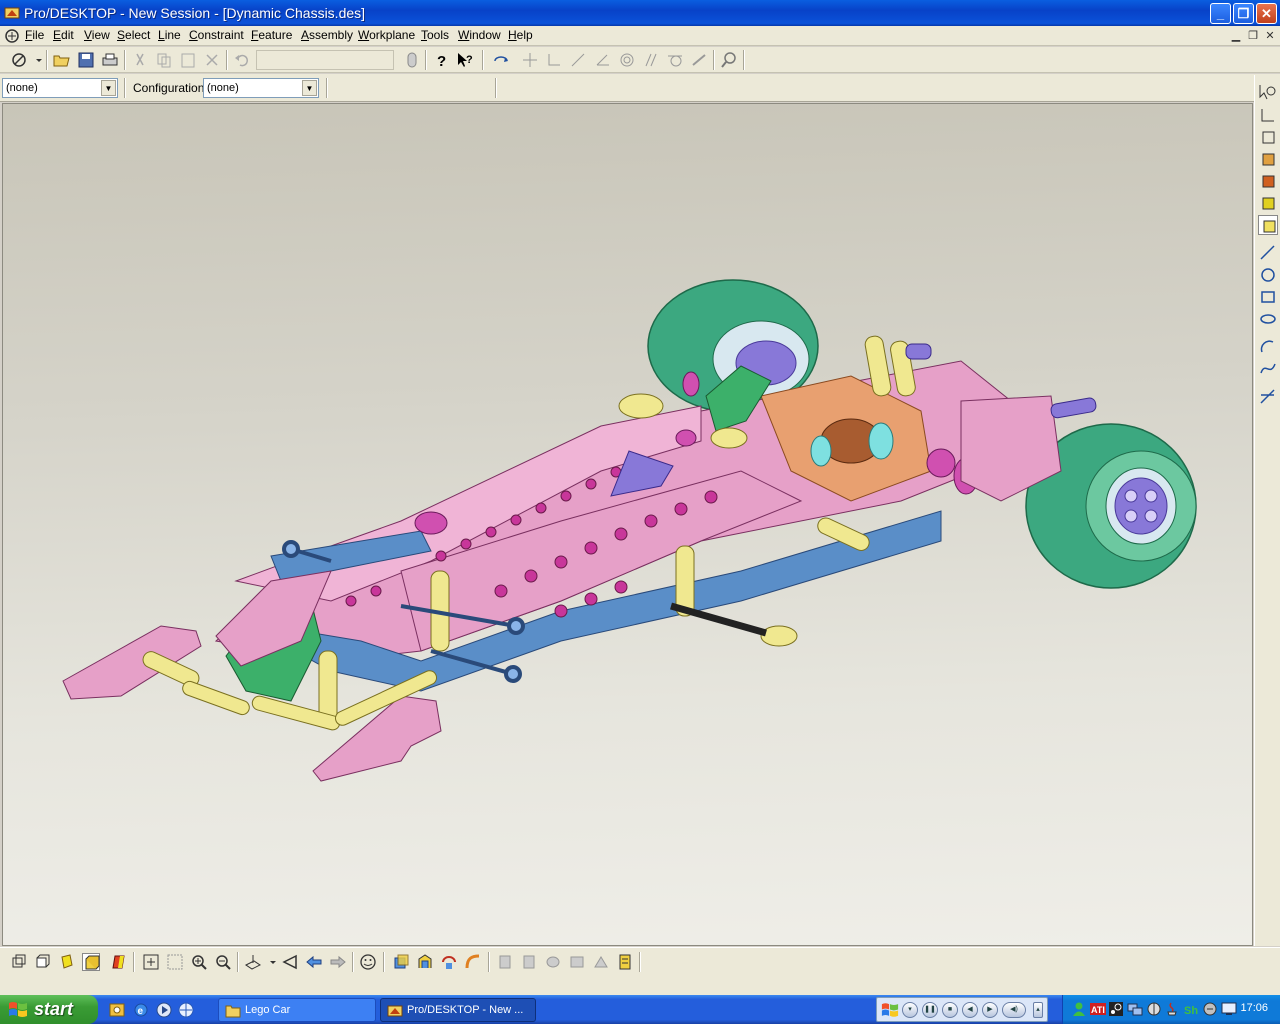 The height and width of the screenshot is (1024, 1280). What do you see at coordinates (1116, 1009) in the screenshot?
I see `steam-icon` at bounding box center [1116, 1009].